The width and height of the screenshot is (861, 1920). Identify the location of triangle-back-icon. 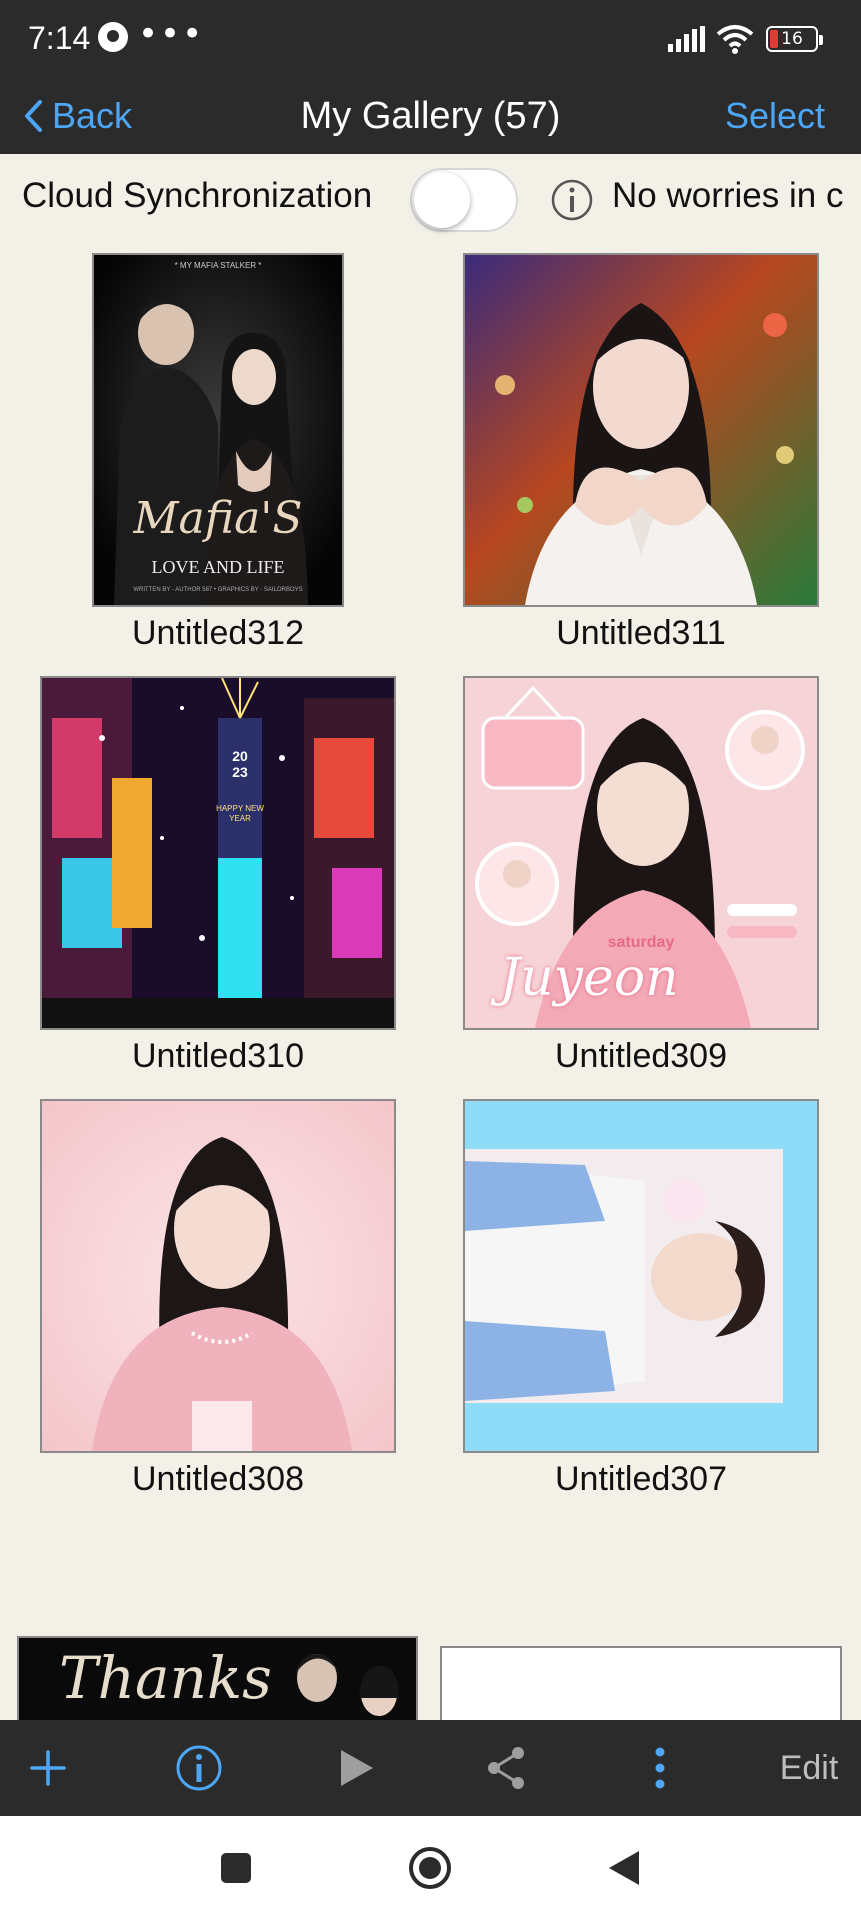
(624, 1868).